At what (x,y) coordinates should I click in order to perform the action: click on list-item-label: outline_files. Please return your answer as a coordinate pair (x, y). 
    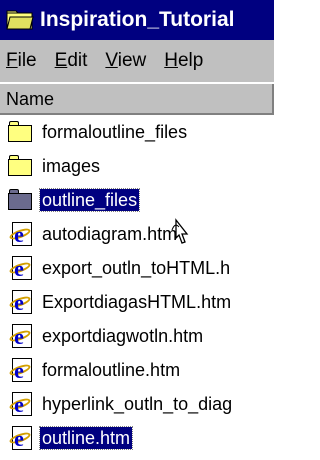
    Looking at the image, I should click on (89, 200).